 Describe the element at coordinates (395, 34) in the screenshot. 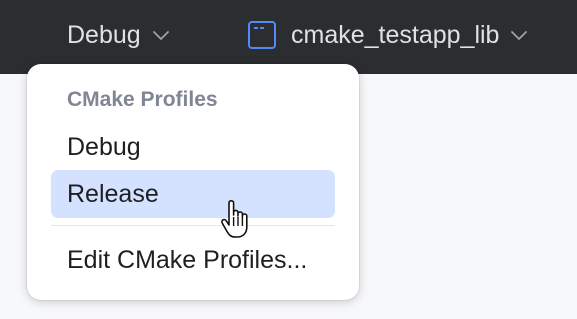

I see `run-target-label: cmake_testapp_lib` at that location.